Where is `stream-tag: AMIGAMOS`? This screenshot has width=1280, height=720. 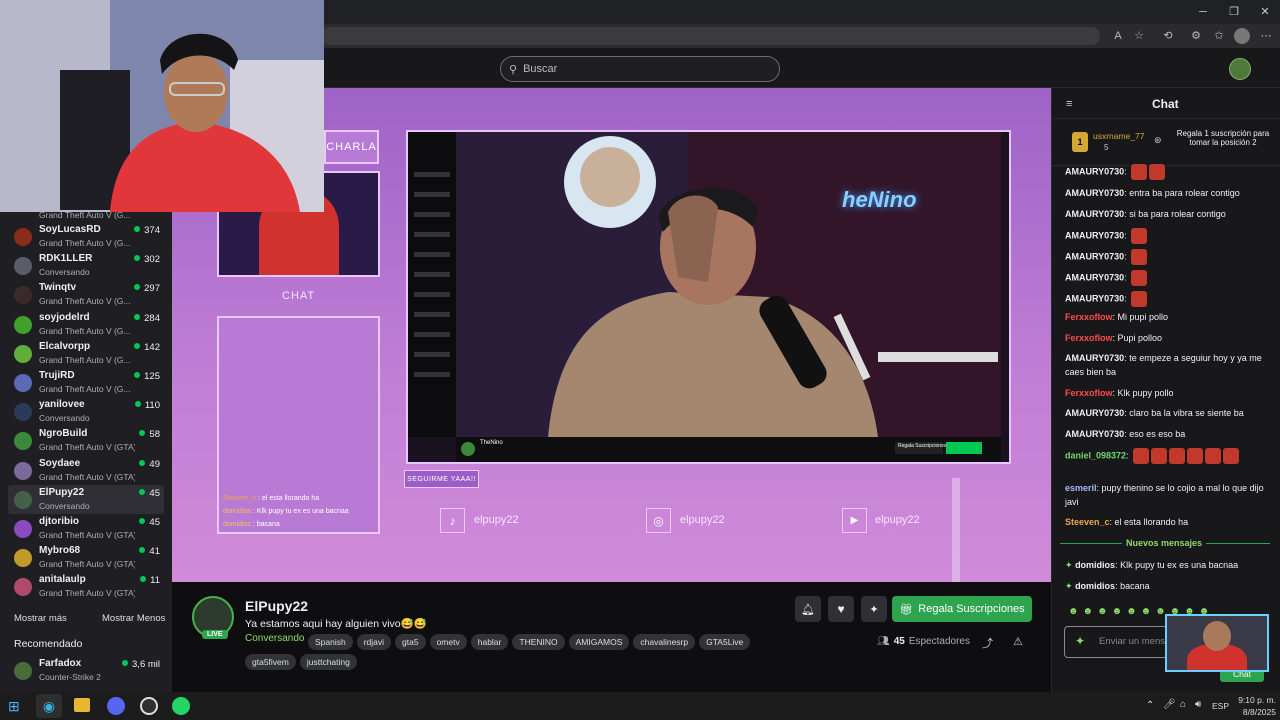 stream-tag: AMIGAMOS is located at coordinates (599, 642).